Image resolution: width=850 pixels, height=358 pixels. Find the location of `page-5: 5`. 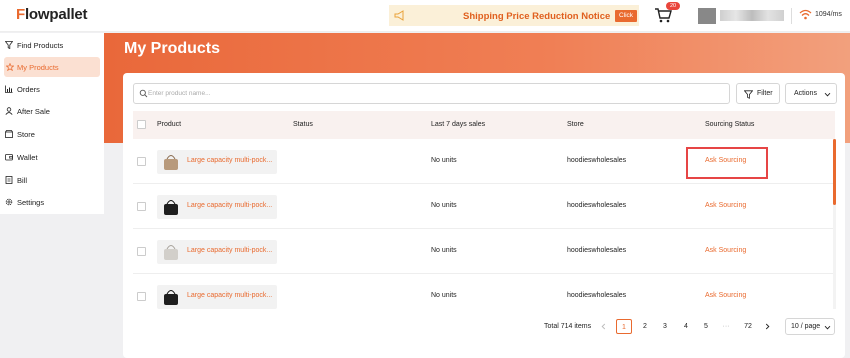

page-5: 5 is located at coordinates (706, 326).